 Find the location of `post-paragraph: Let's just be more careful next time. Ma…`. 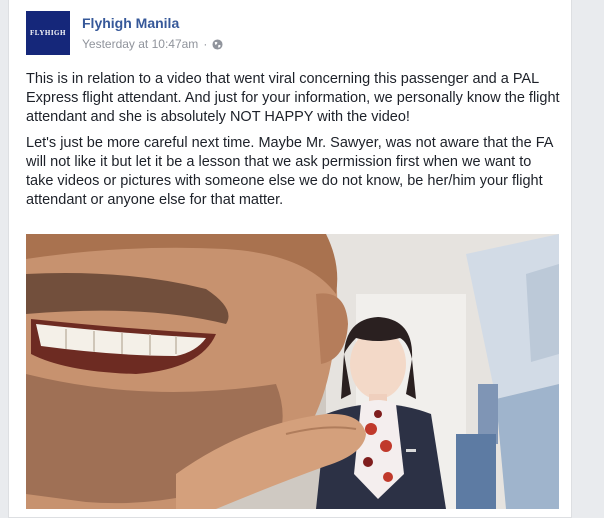

post-paragraph: Let's just be more careful next time. Ma… is located at coordinates (289, 171).